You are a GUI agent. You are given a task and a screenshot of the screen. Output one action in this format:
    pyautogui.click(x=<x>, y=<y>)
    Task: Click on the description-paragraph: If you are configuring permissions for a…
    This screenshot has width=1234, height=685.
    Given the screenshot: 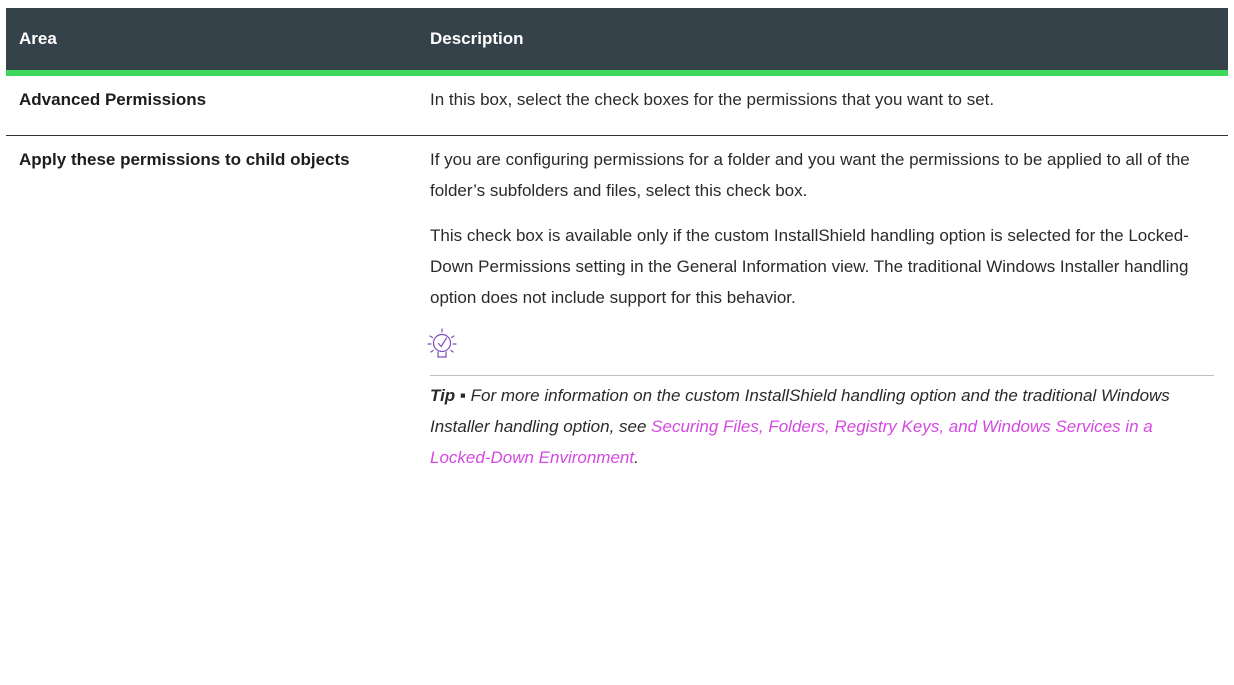 What is the action you would take?
    pyautogui.click(x=810, y=175)
    